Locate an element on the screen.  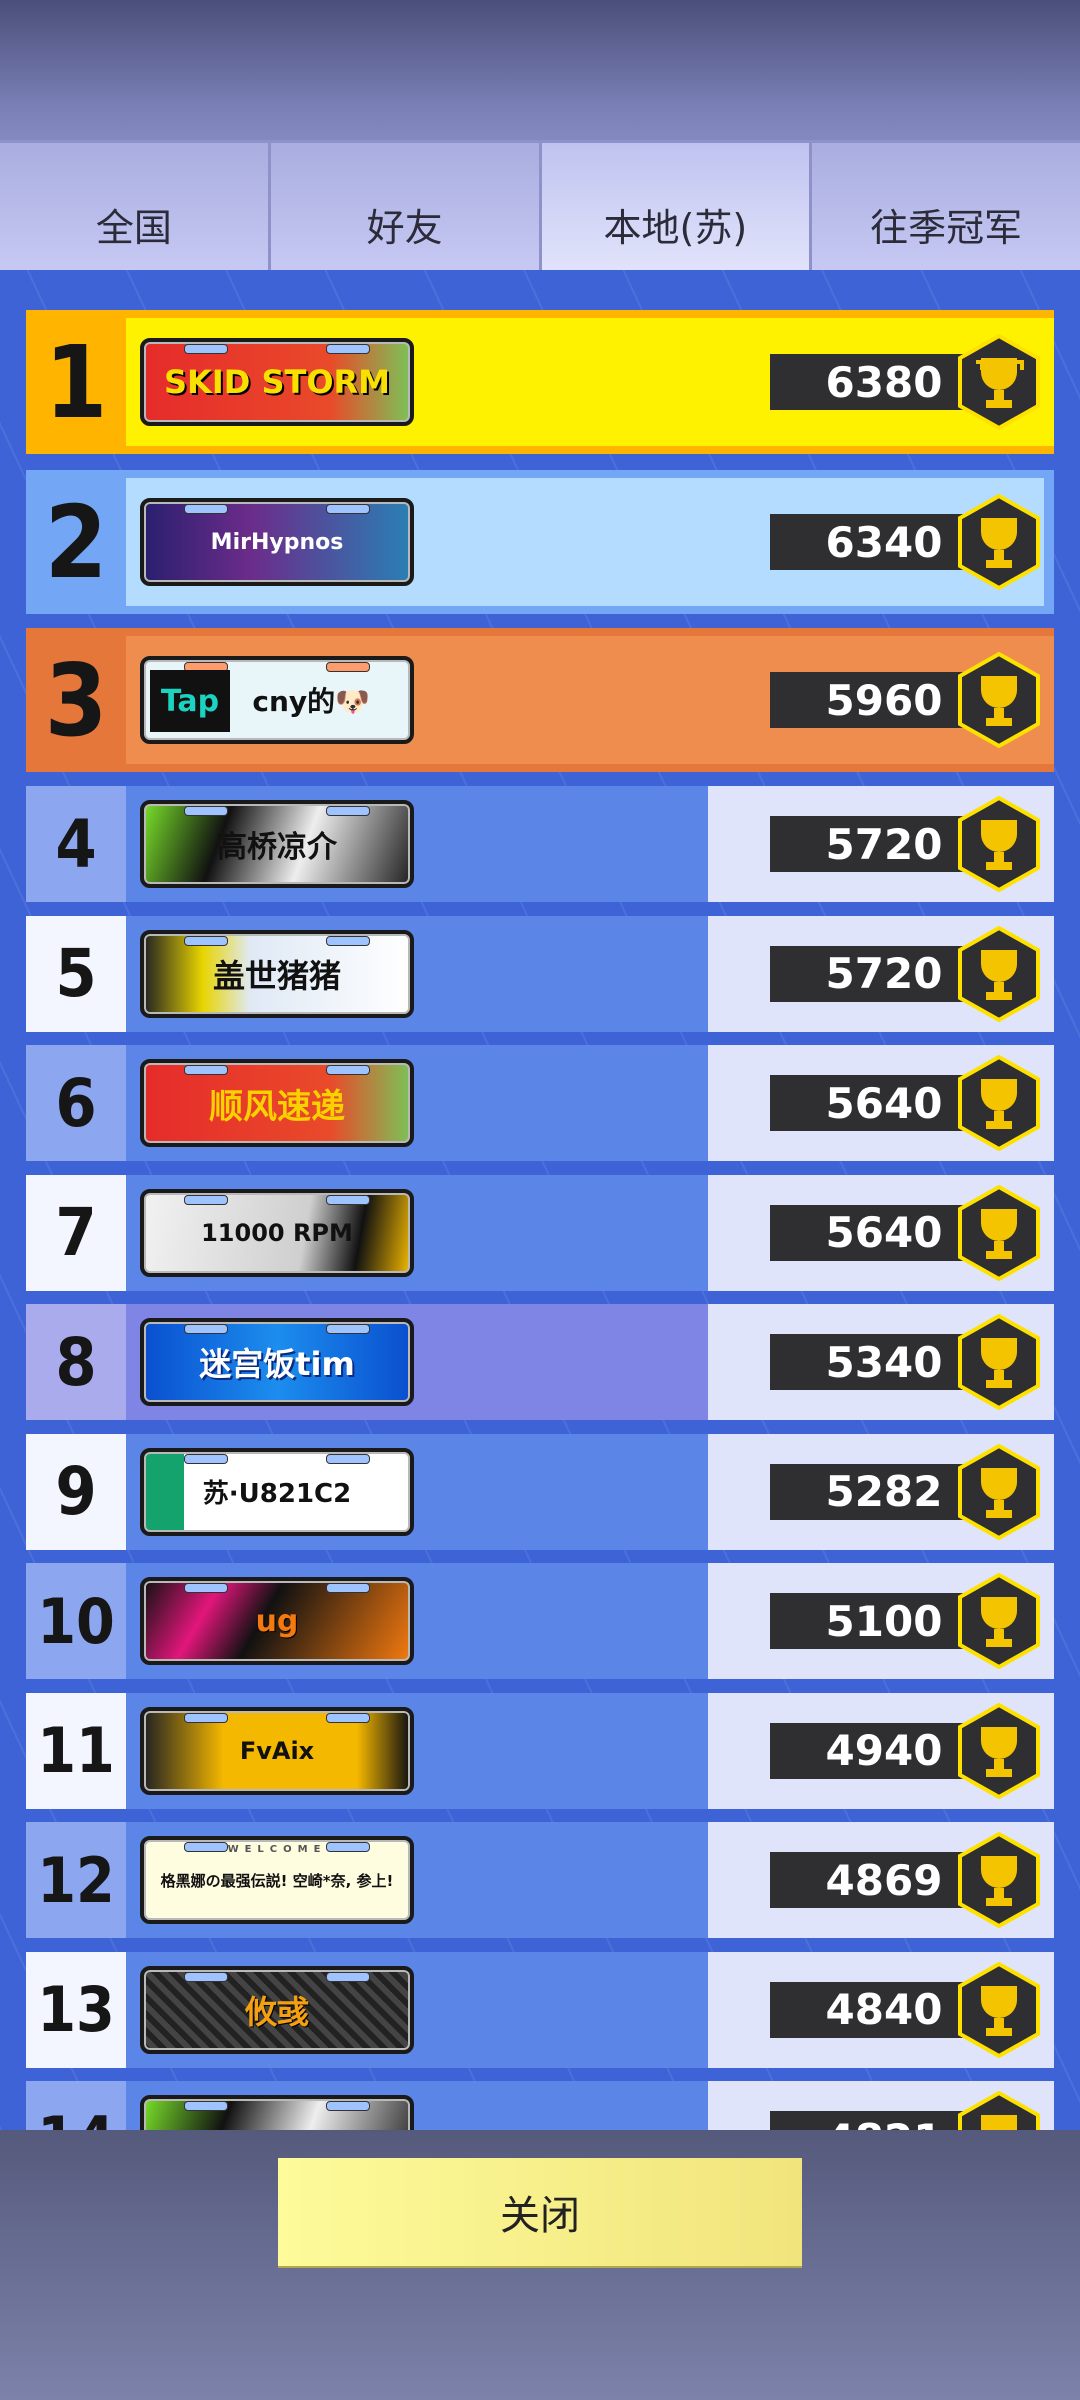
rank-number: 7 is located at coordinates (76, 1232).